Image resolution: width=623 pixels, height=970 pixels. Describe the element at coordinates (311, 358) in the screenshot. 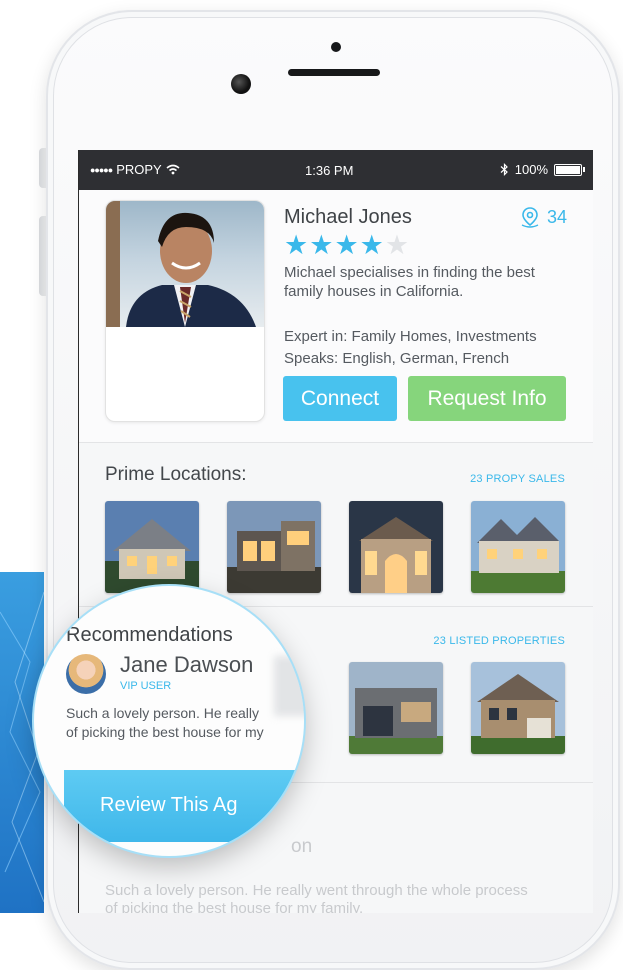

I see `speaks-label: Speaks:` at that location.